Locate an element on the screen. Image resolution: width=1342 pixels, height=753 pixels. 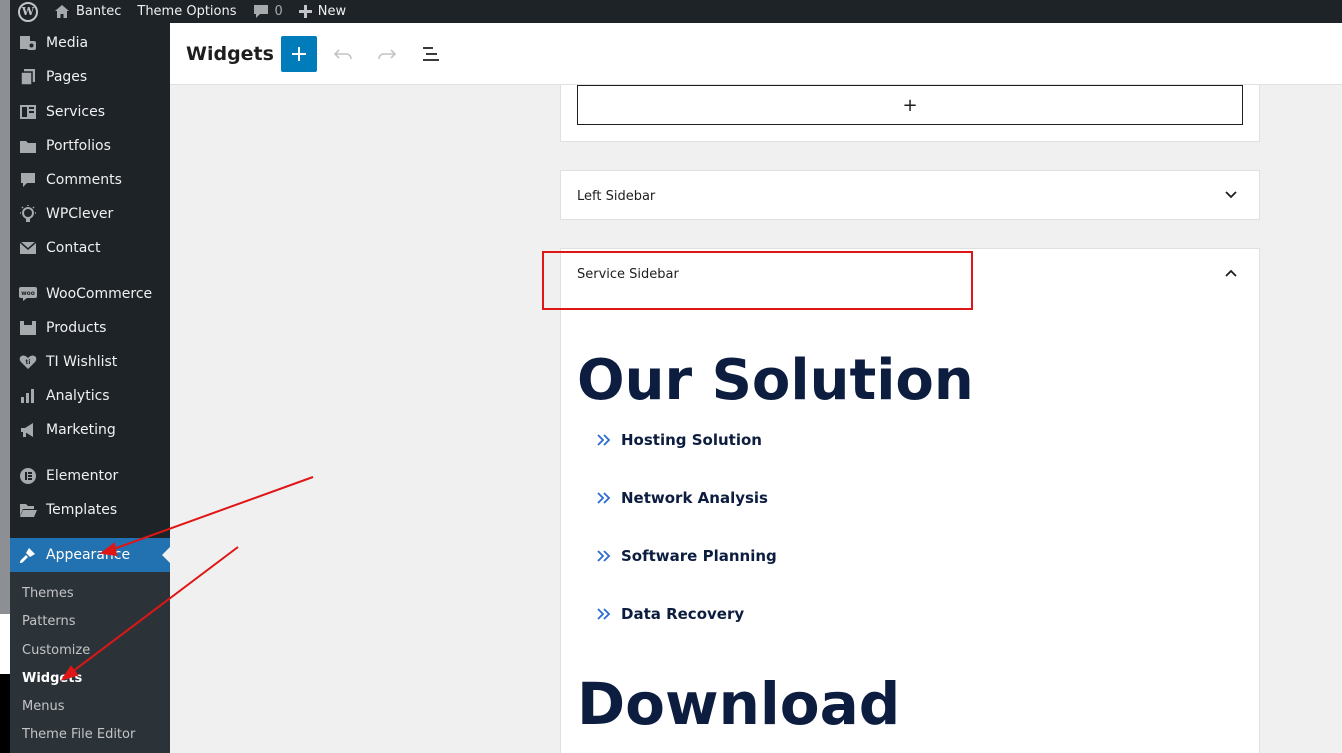
products-icon is located at coordinates (28, 328).